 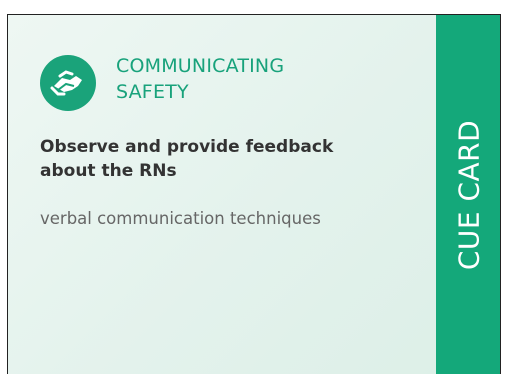 I want to click on card-title-line-2: SAFETY, so click(x=152, y=92).